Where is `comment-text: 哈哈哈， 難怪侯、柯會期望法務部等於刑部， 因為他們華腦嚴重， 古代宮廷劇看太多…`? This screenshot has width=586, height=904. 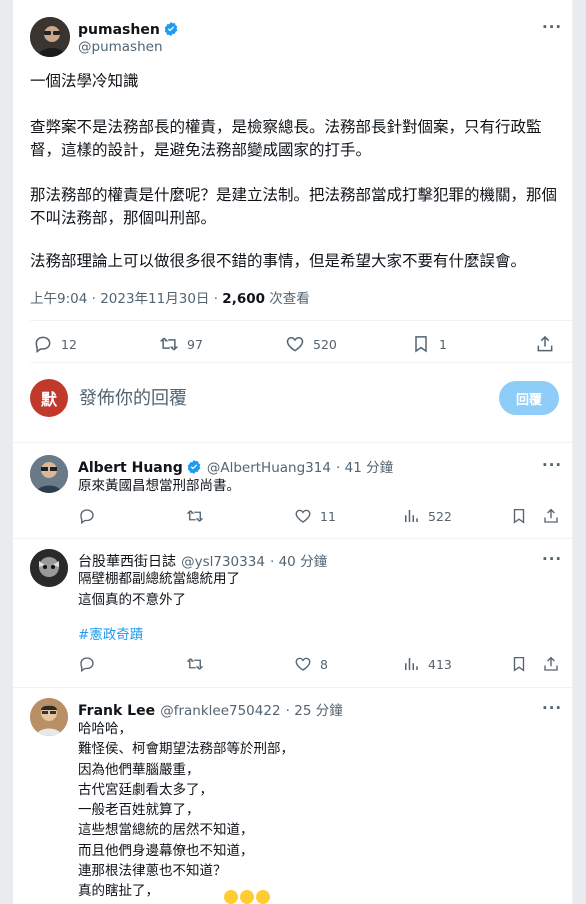 comment-text: 哈哈哈， 難怪侯、柯會期望法務部等於刑部， 因為他們華腦嚴重， 古代宮廷劇看太多… is located at coordinates (186, 812).